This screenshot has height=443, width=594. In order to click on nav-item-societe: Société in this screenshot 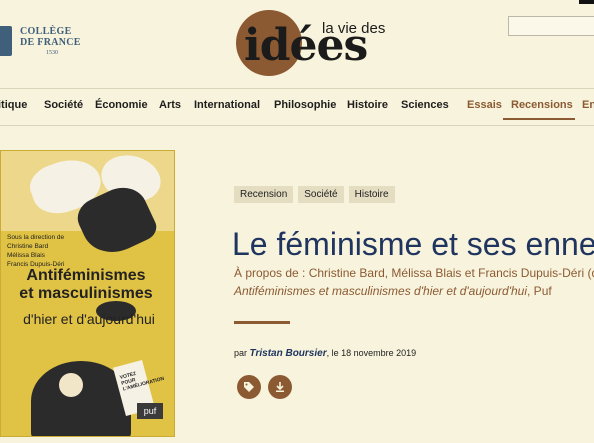, I will do `click(63, 105)`.